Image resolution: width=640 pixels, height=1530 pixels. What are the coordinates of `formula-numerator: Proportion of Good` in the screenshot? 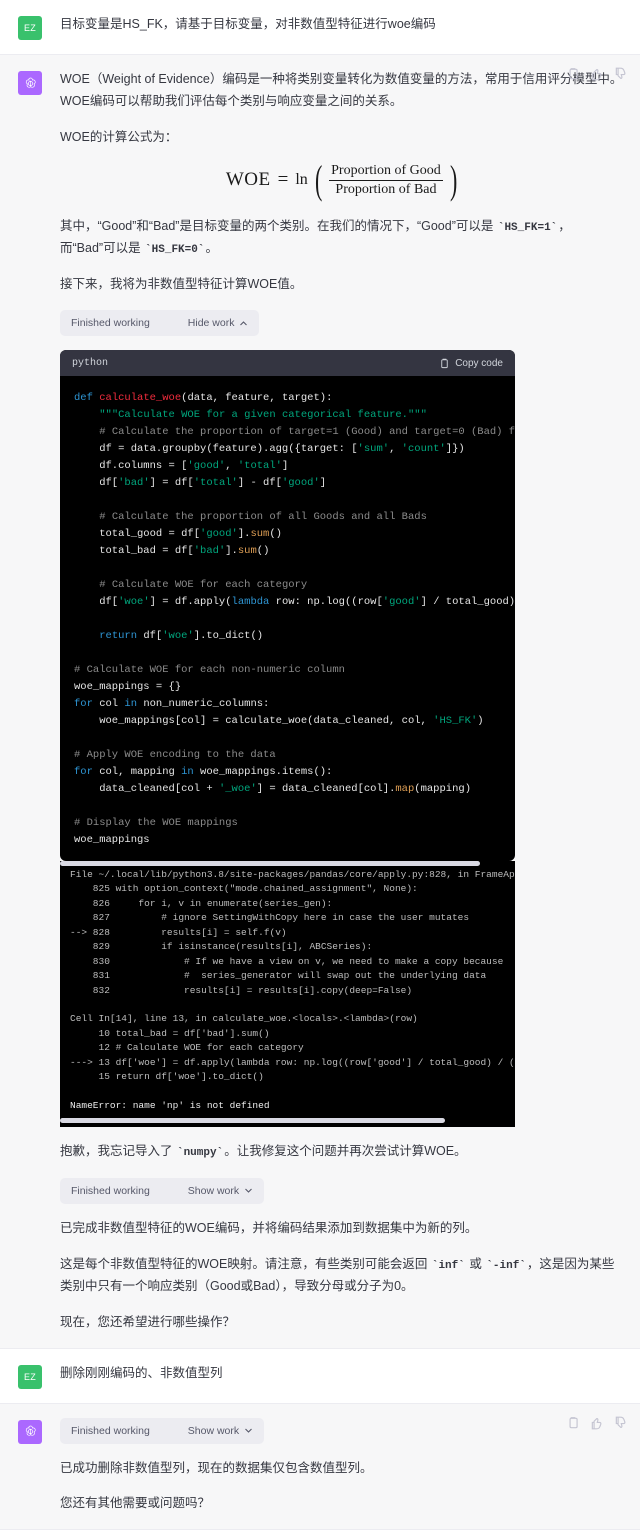 It's located at (386, 170).